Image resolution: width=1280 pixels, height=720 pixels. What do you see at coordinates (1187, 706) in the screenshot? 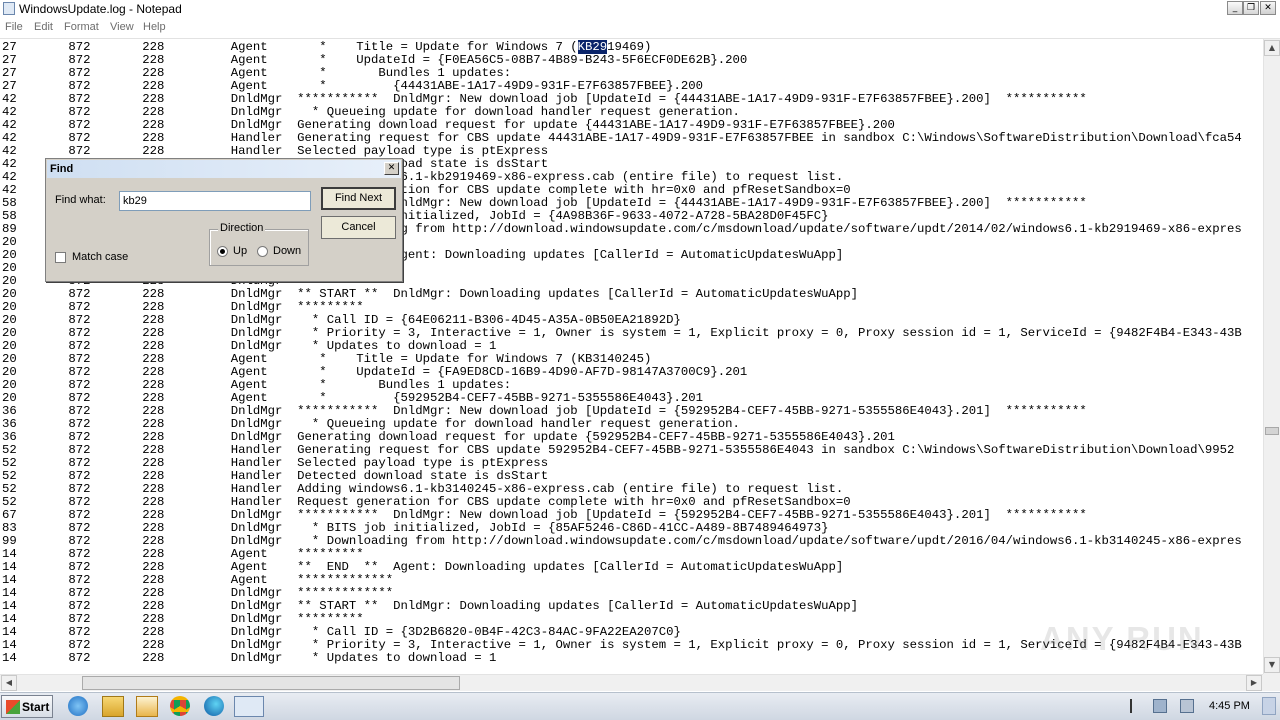
I see `volume-icon` at bounding box center [1187, 706].